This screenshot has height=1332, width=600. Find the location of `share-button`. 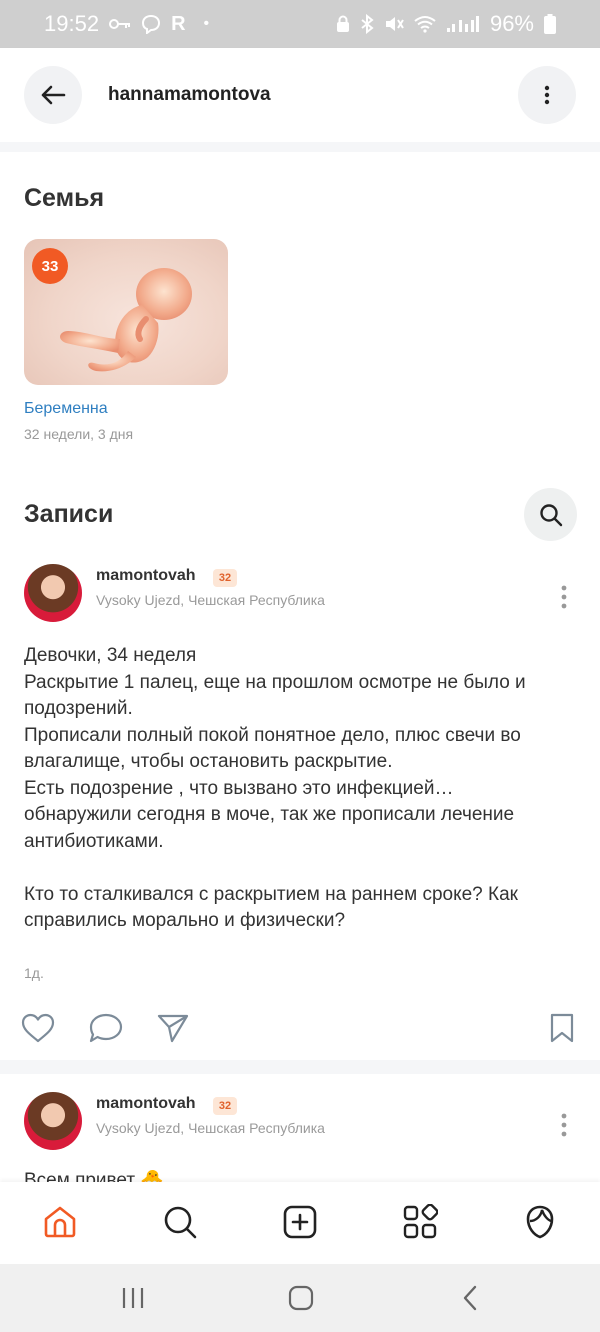

share-button is located at coordinates (173, 1028).